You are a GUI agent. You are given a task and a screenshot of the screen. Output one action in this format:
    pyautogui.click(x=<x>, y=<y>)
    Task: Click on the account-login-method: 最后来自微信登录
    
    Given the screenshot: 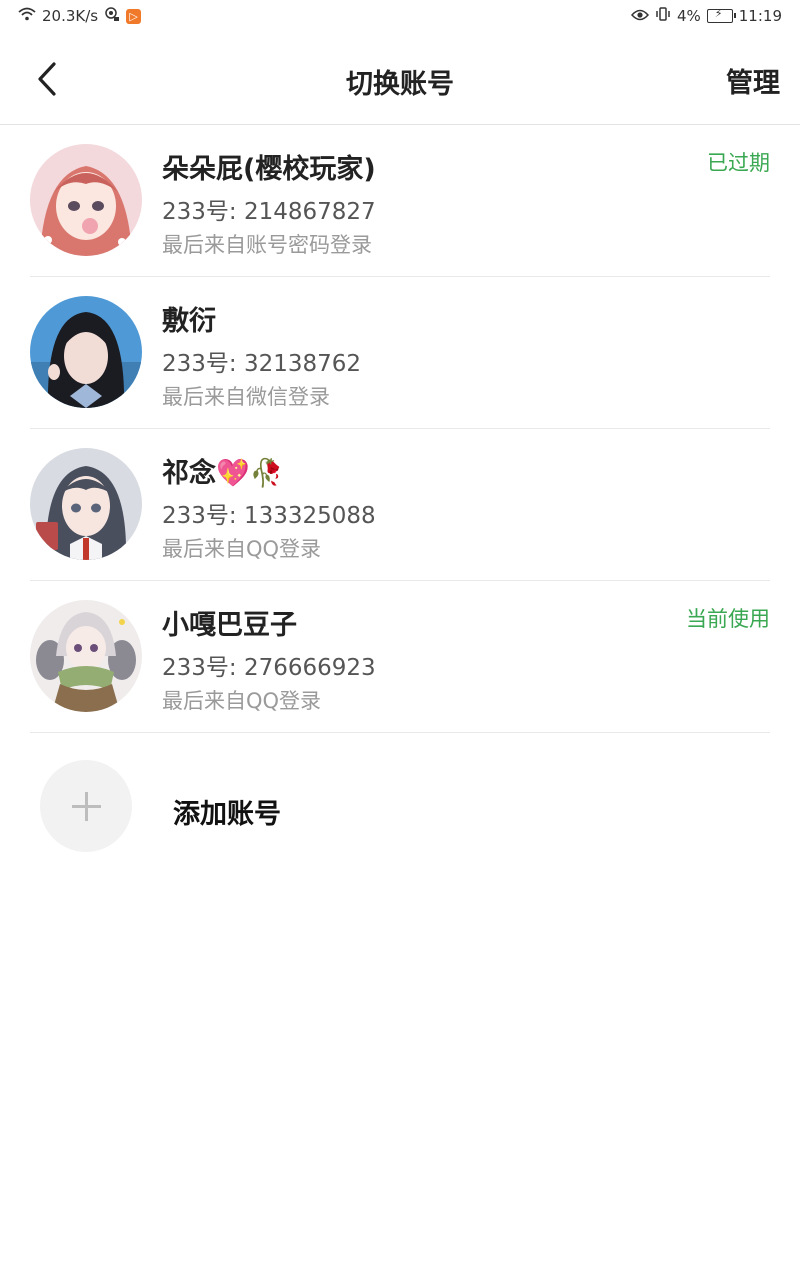 What is the action you would take?
    pyautogui.click(x=246, y=397)
    